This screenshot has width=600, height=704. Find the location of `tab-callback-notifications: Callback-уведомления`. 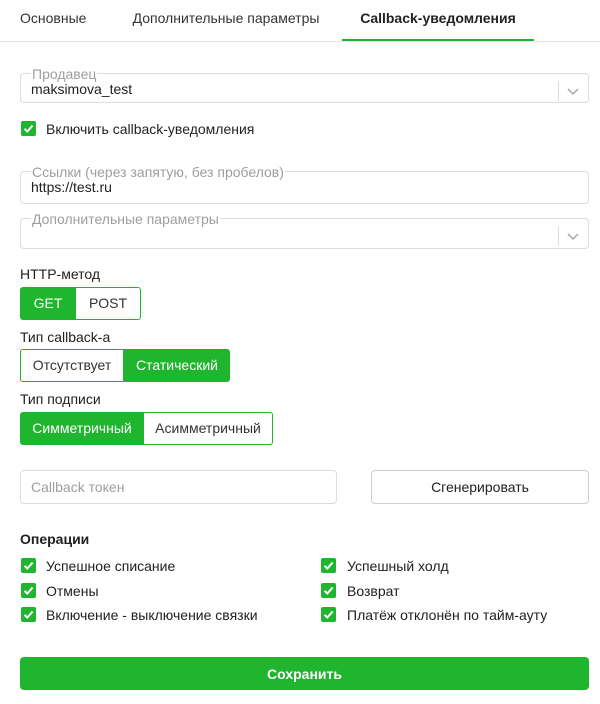

tab-callback-notifications: Callback-уведомления is located at coordinates (438, 20).